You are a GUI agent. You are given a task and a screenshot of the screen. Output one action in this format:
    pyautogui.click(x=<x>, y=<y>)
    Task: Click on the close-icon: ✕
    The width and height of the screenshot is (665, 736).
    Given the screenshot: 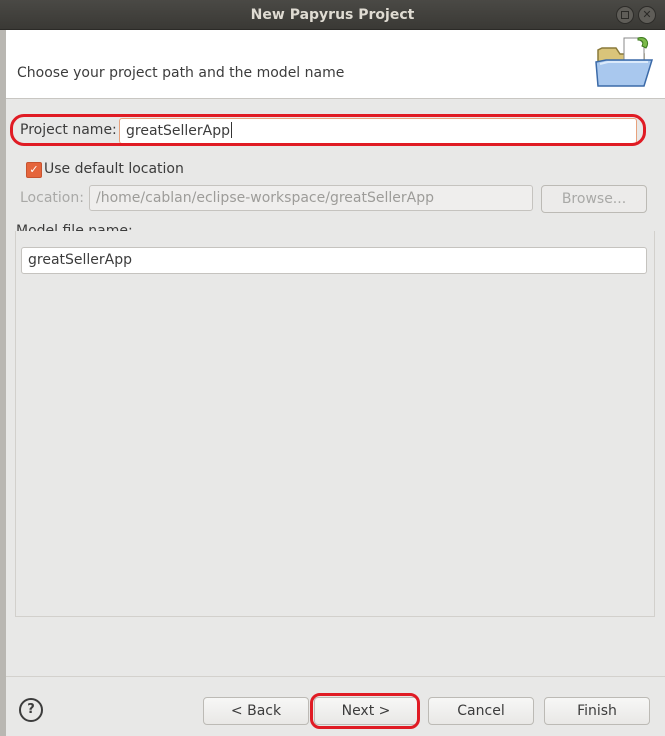 What is the action you would take?
    pyautogui.click(x=647, y=15)
    